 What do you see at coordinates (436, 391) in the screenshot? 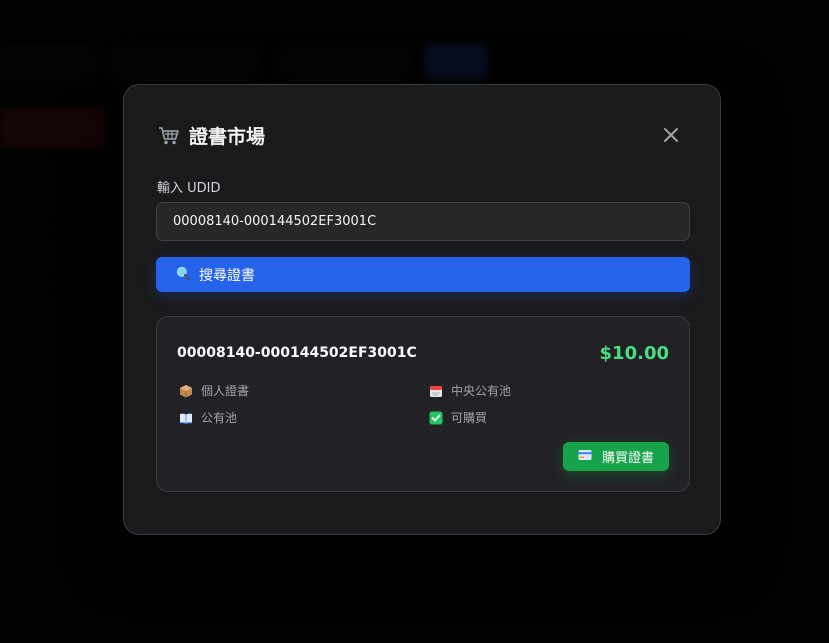
I see `calendar-icon` at bounding box center [436, 391].